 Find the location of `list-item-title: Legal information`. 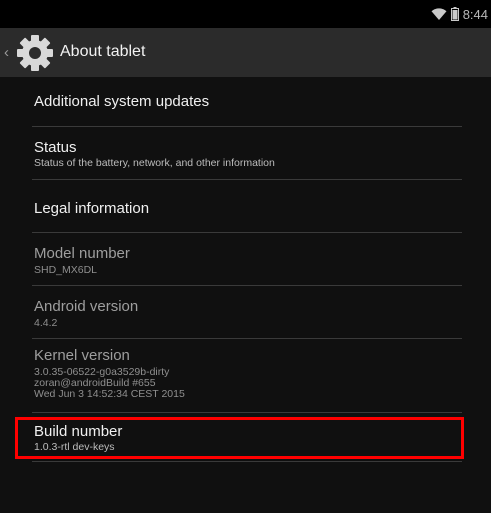

list-item-title: Legal information is located at coordinates (92, 208).